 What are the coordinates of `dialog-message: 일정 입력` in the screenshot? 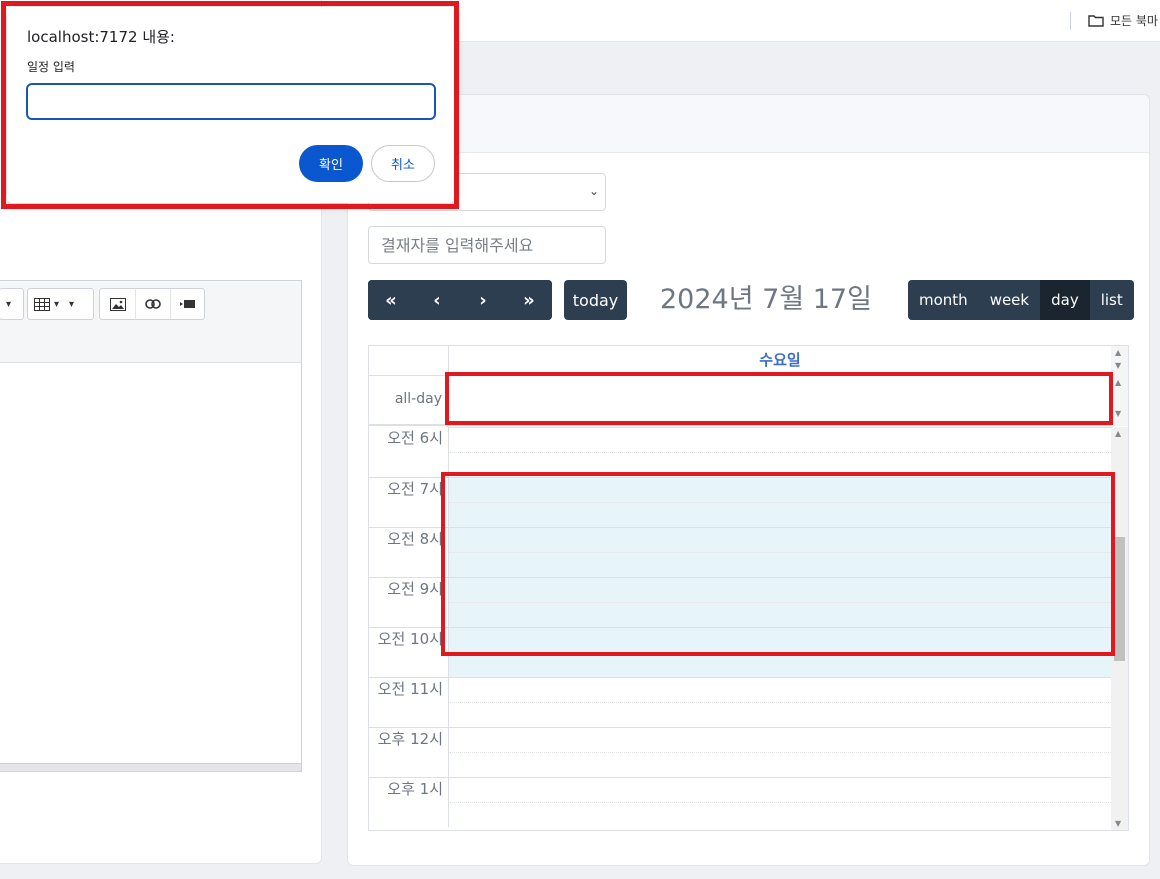 It's located at (51, 67).